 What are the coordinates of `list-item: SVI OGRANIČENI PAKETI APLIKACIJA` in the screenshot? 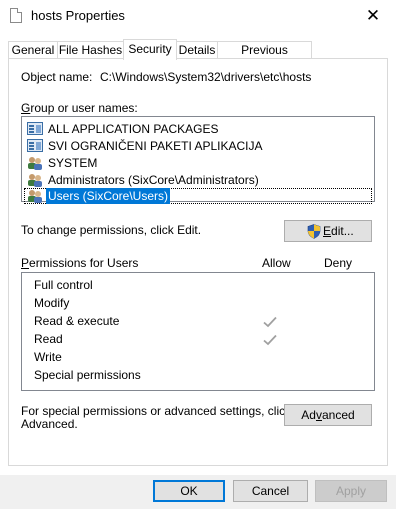 It's located at (198, 146).